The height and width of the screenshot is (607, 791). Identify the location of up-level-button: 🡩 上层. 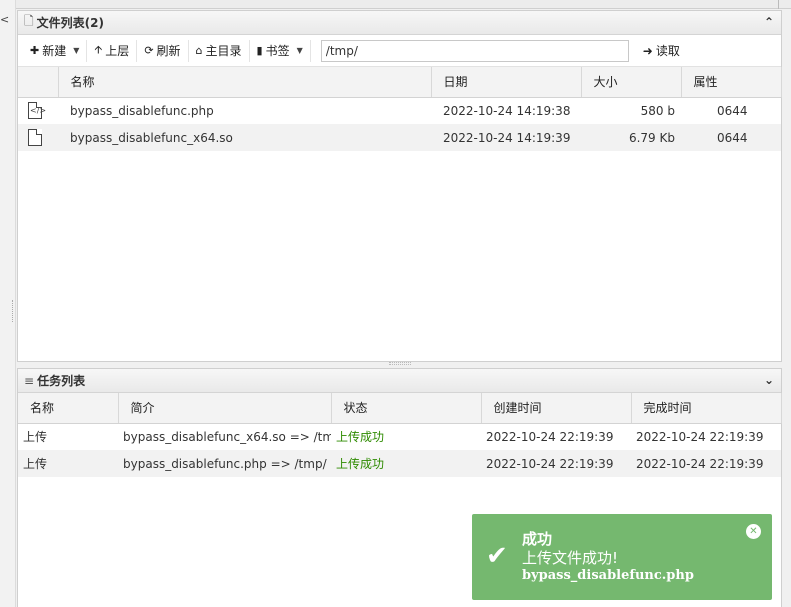
(112, 50).